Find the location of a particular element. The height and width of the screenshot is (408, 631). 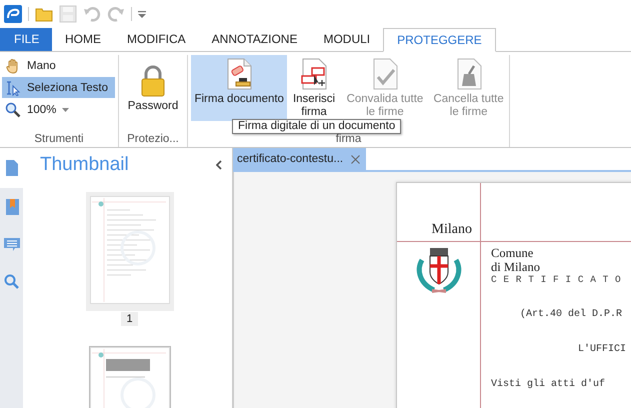

document-text: di Milano is located at coordinates (516, 267).